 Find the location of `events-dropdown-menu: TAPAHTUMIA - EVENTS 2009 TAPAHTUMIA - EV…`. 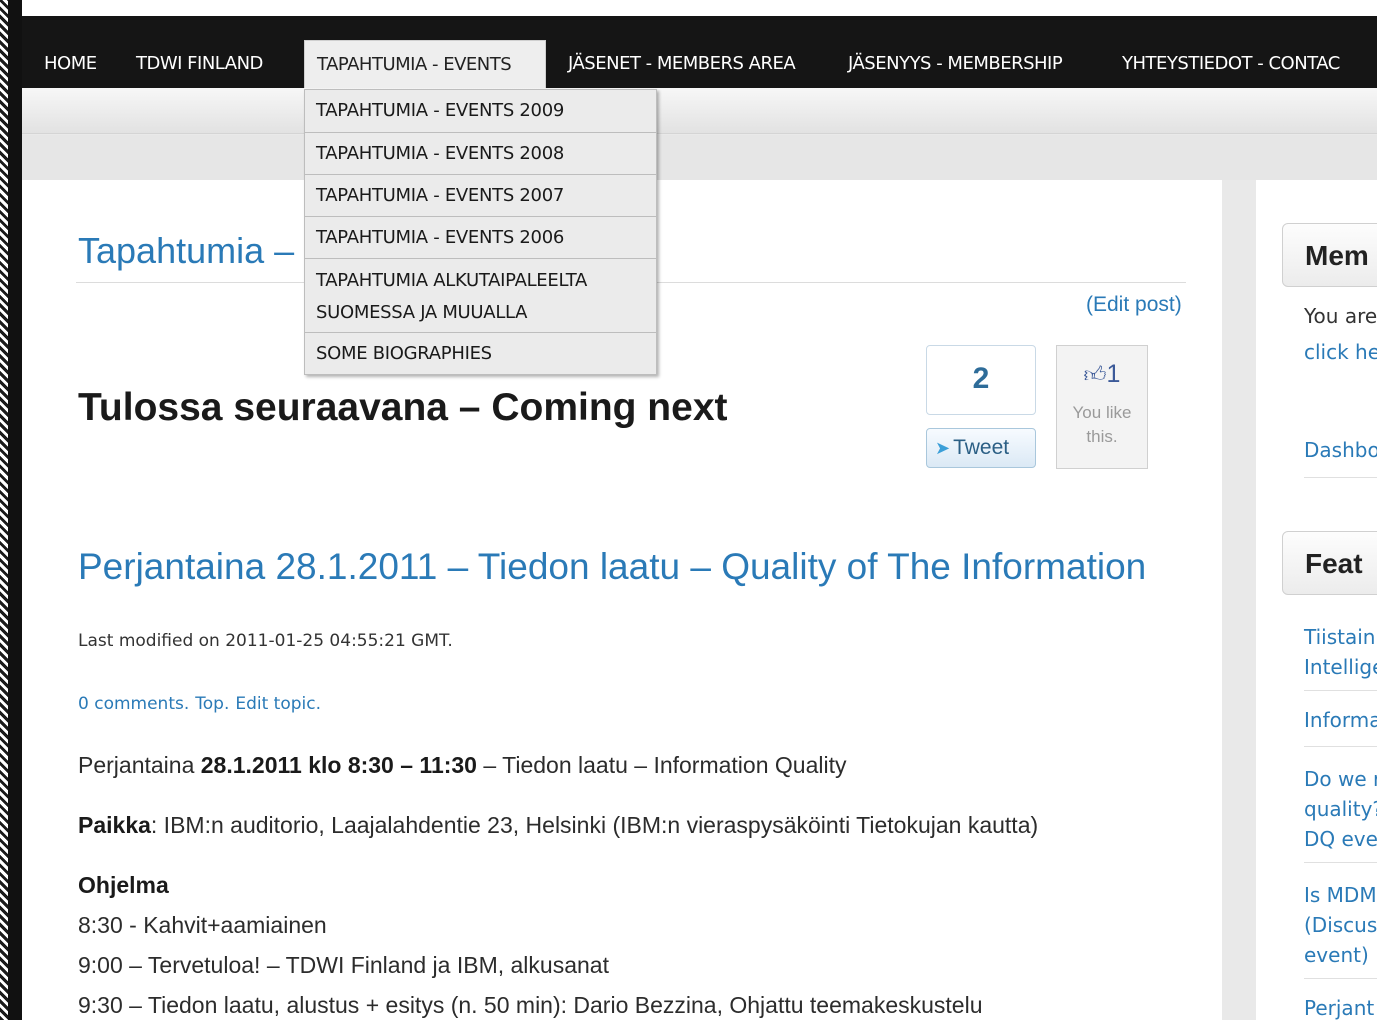

events-dropdown-menu: TAPAHTUMIA - EVENTS 2009 TAPAHTUMIA - EV… is located at coordinates (480, 232).